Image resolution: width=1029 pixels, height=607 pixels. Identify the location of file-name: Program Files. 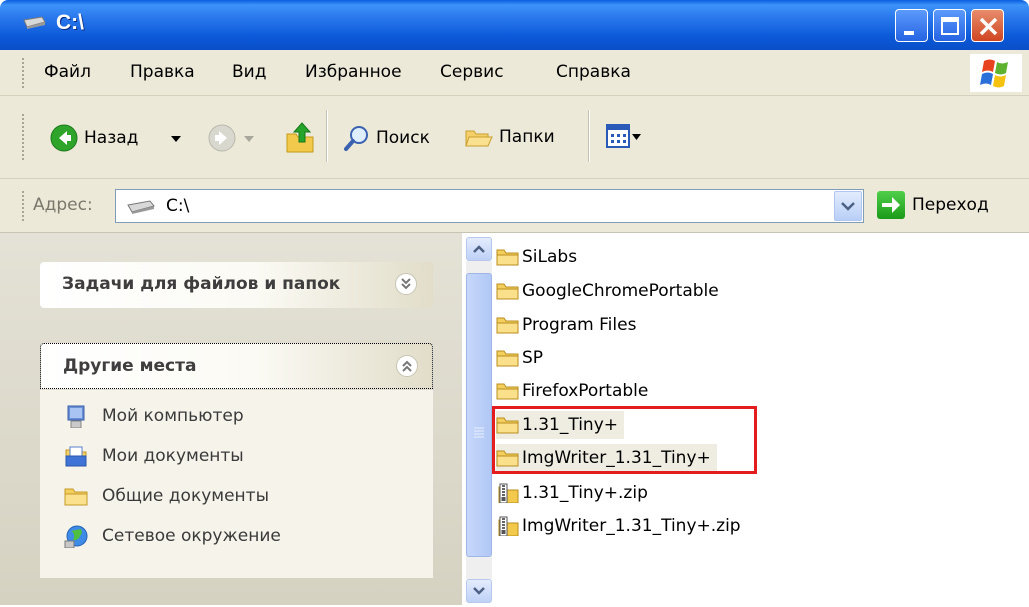
(579, 325).